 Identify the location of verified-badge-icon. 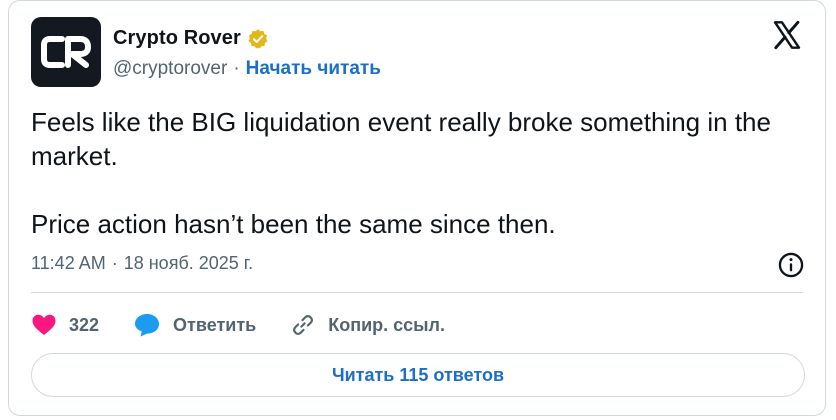
(258, 38).